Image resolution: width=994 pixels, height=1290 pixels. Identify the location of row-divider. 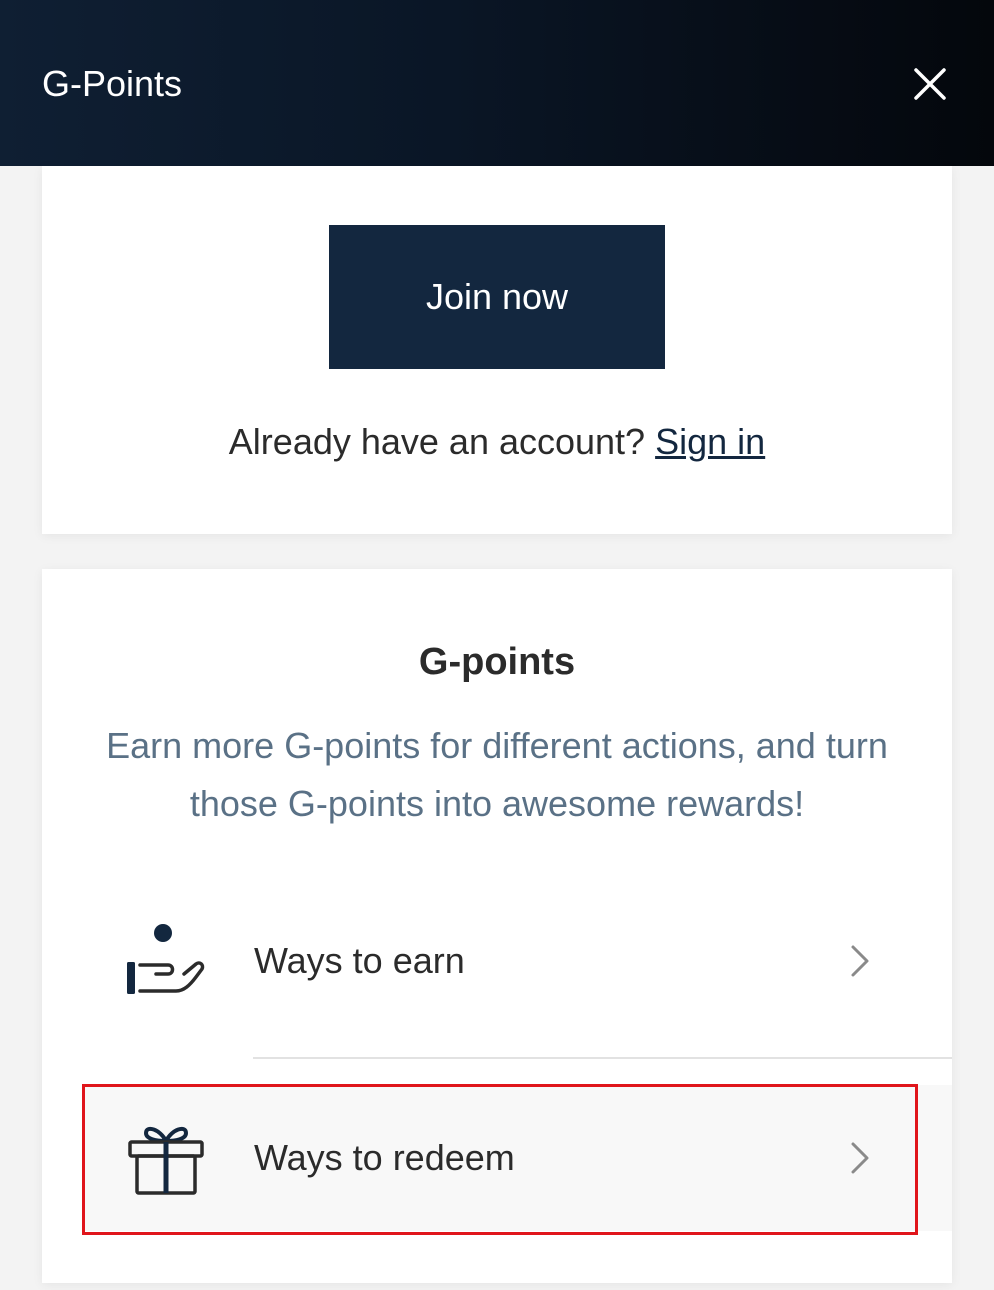
(602, 1058).